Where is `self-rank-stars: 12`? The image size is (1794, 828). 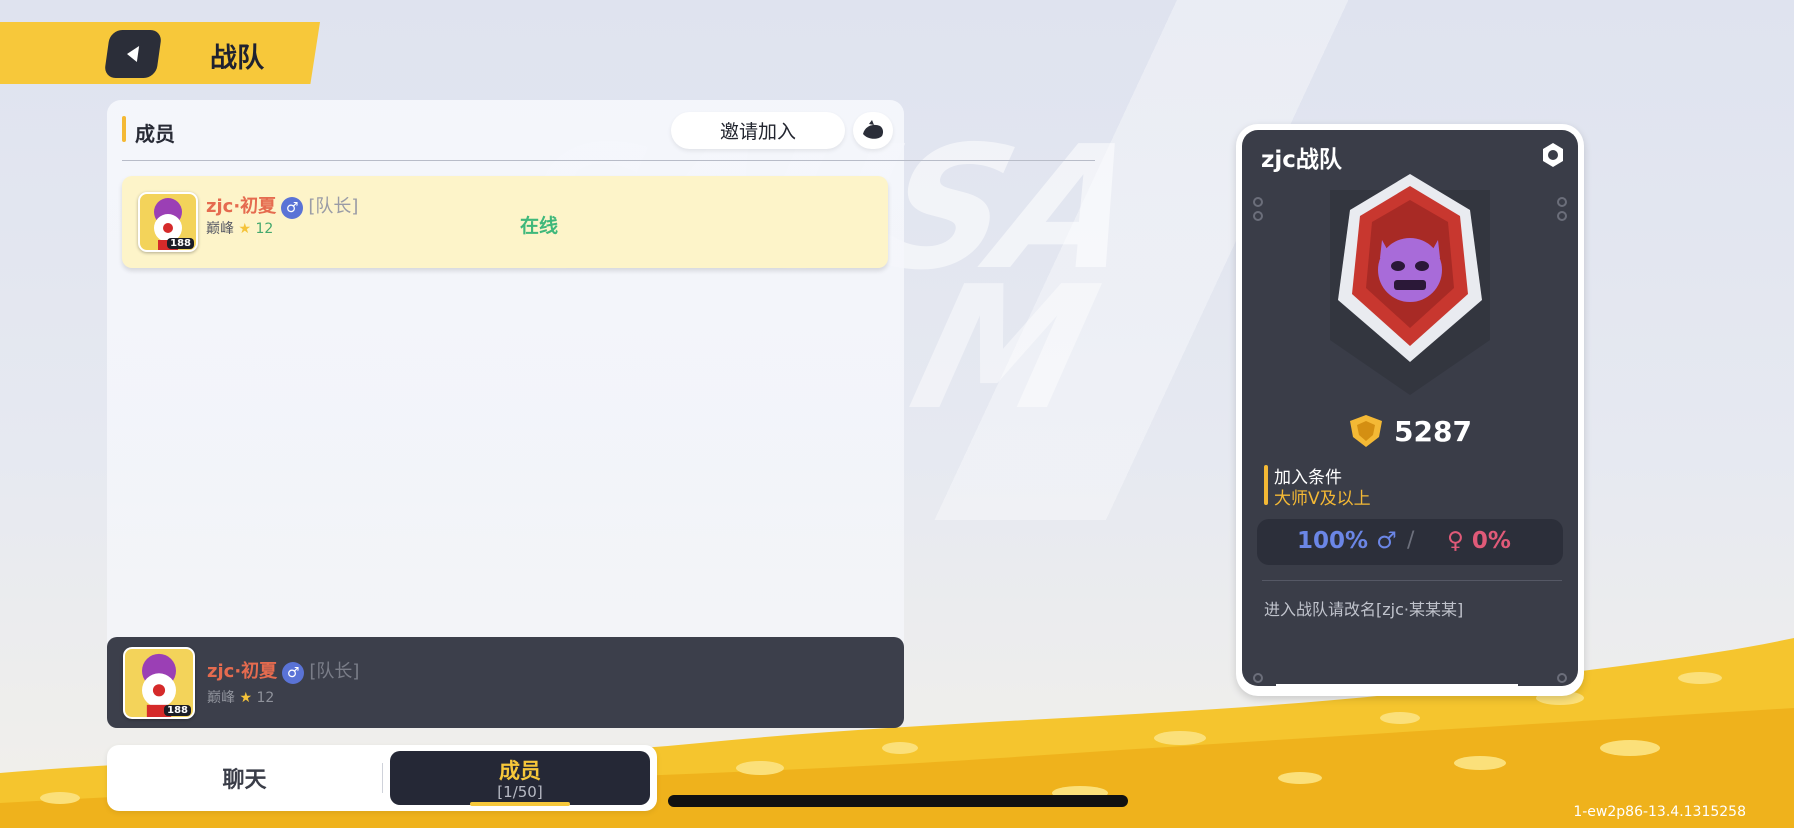 self-rank-stars: 12 is located at coordinates (265, 698).